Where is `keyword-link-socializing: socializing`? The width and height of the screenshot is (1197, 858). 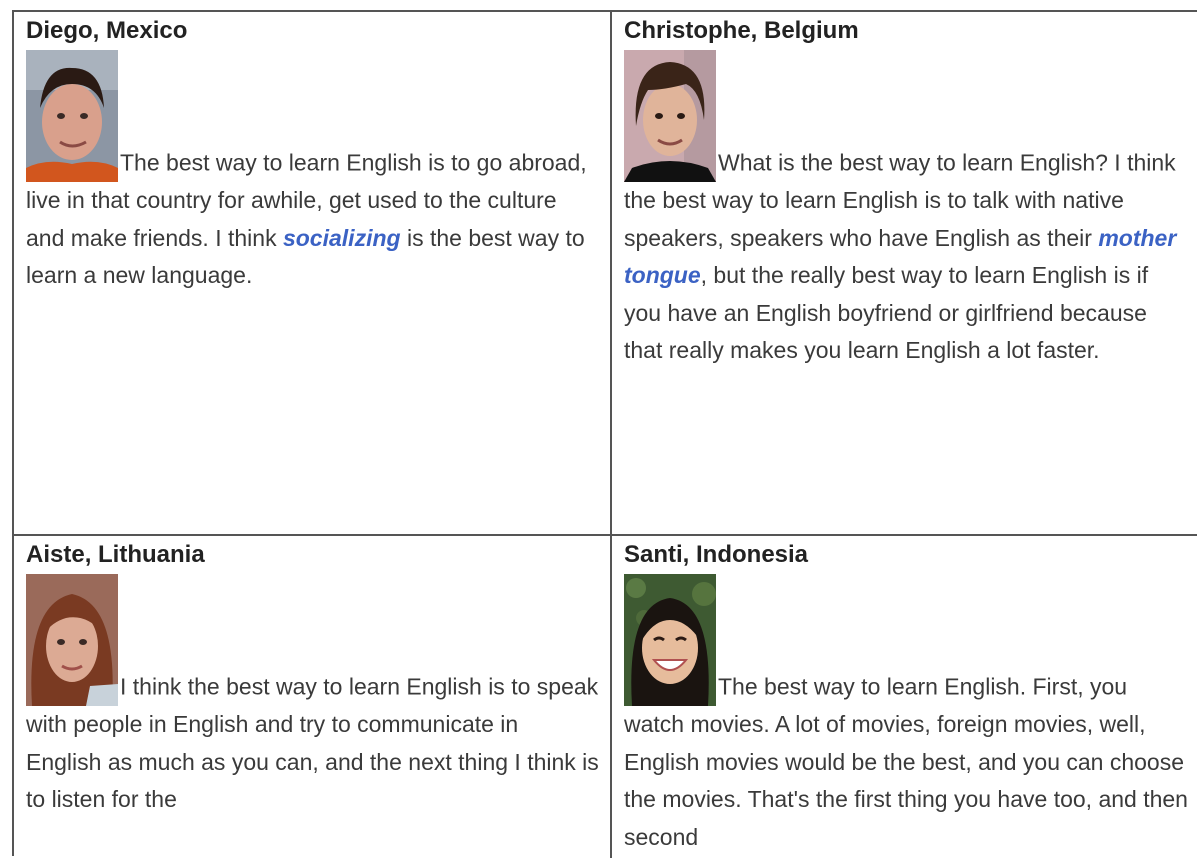 keyword-link-socializing: socializing is located at coordinates (342, 238).